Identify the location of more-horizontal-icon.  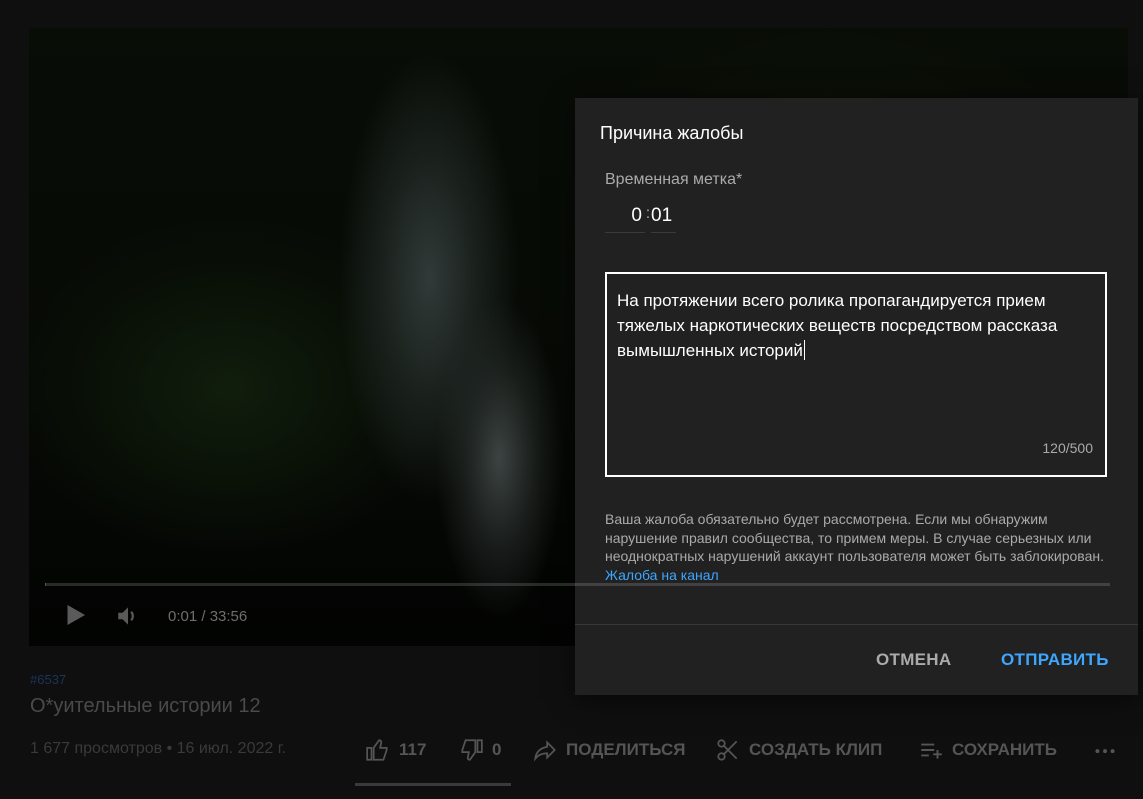
(1105, 751).